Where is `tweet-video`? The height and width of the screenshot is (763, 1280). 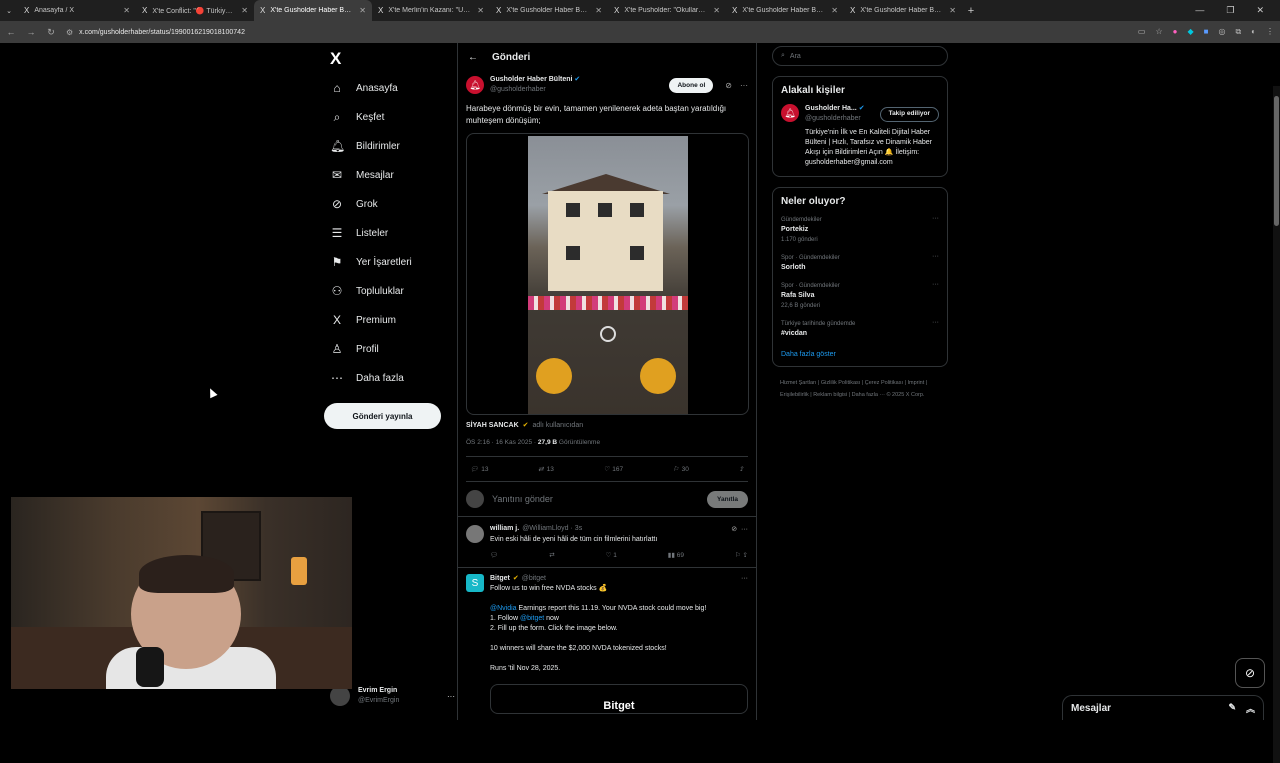
tweet-video is located at coordinates (607, 274).